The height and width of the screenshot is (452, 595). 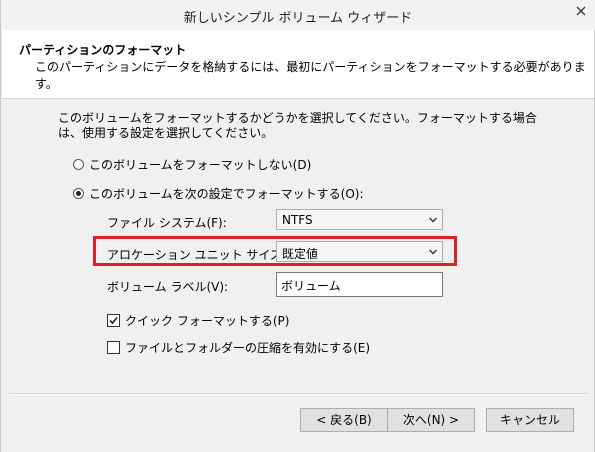 I want to click on compression-label: ファイルとフォルダーの圧縮を有効にする(E), so click(x=248, y=347).